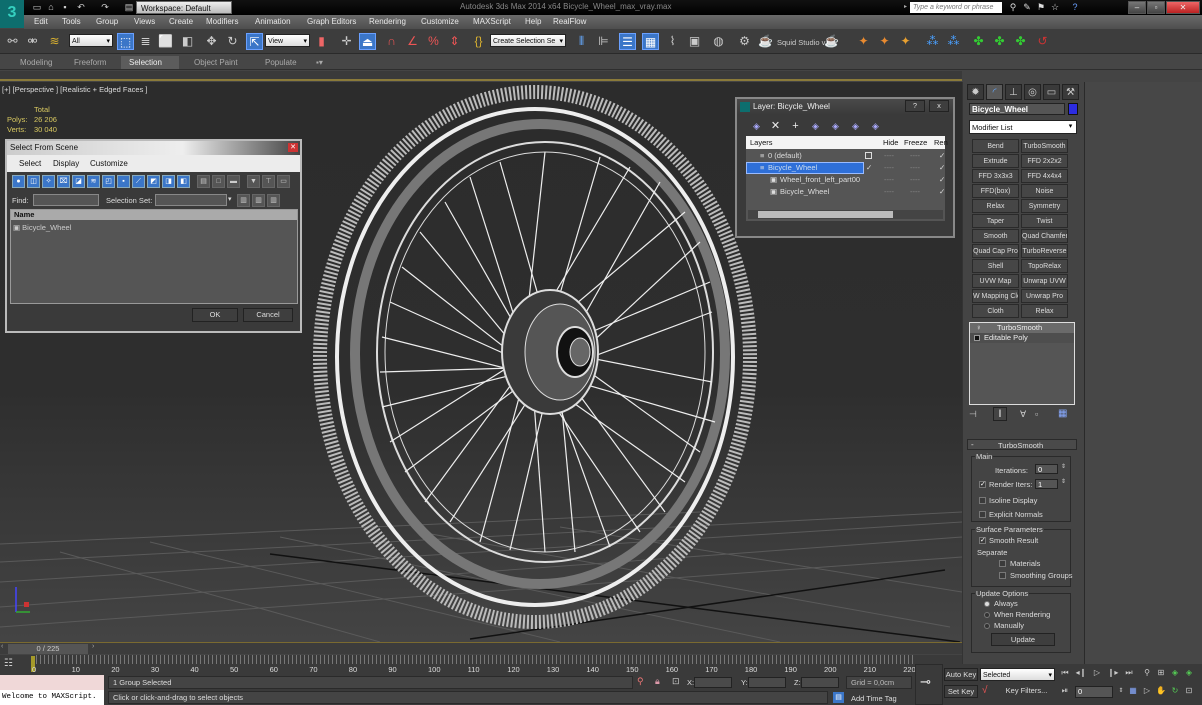  I want to click on modifier-button: Quad Cap Pro, so click(995, 251).